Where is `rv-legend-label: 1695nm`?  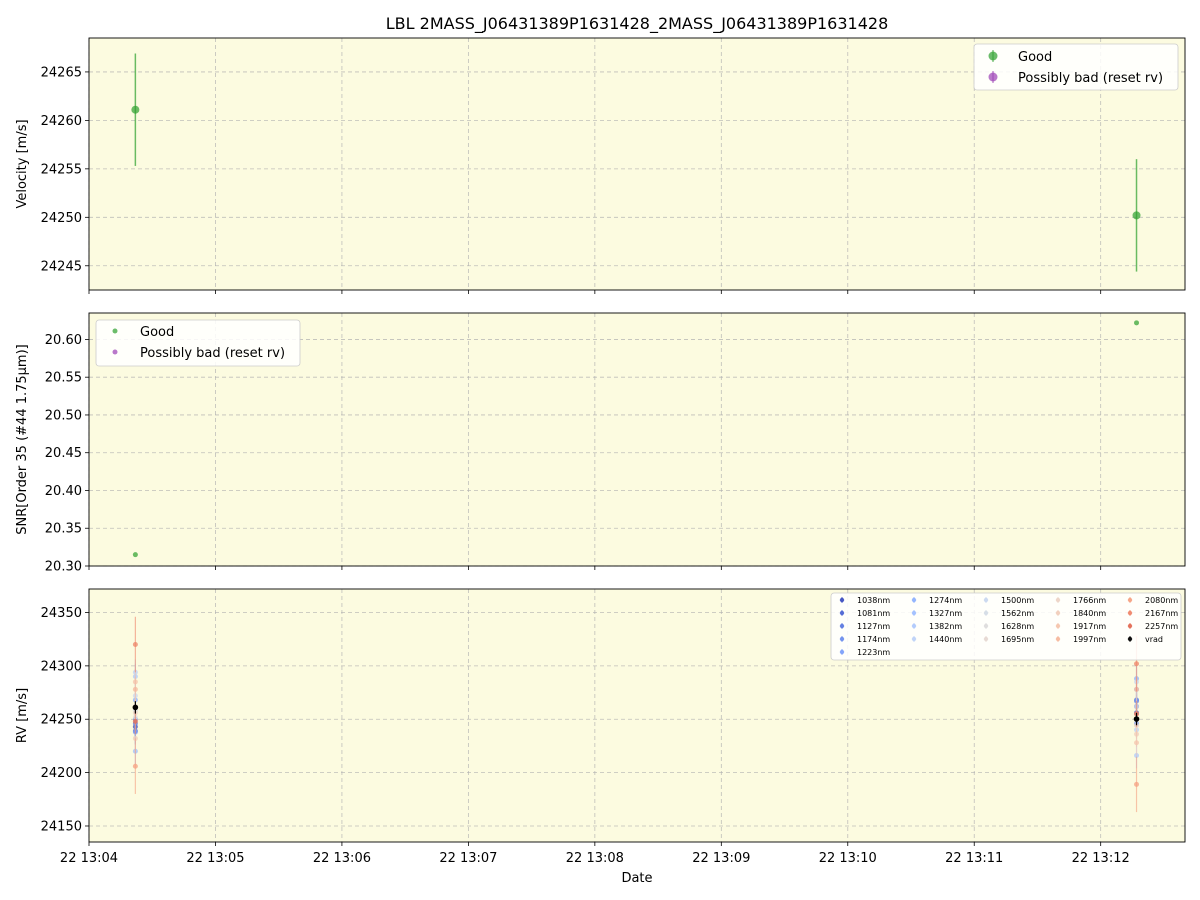
rv-legend-label: 1695nm is located at coordinates (1017, 639).